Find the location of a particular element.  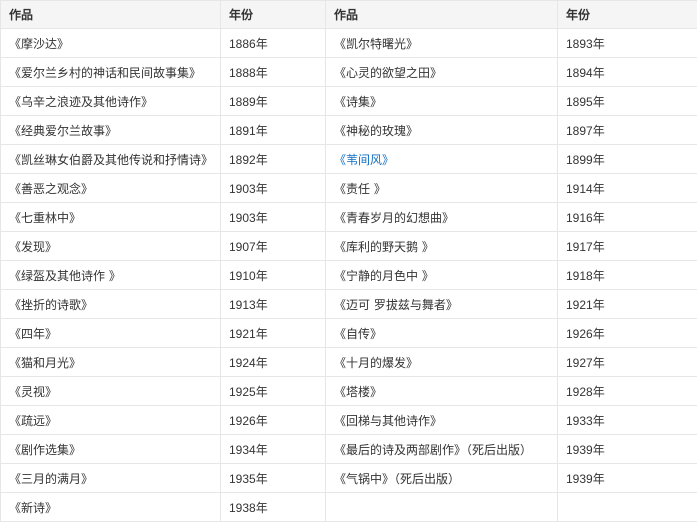

table-row: 《爱尔兰乡村的神话和民间故事集》 1888年 《心灵的欲望之田》 1894年 is located at coordinates (348, 72).